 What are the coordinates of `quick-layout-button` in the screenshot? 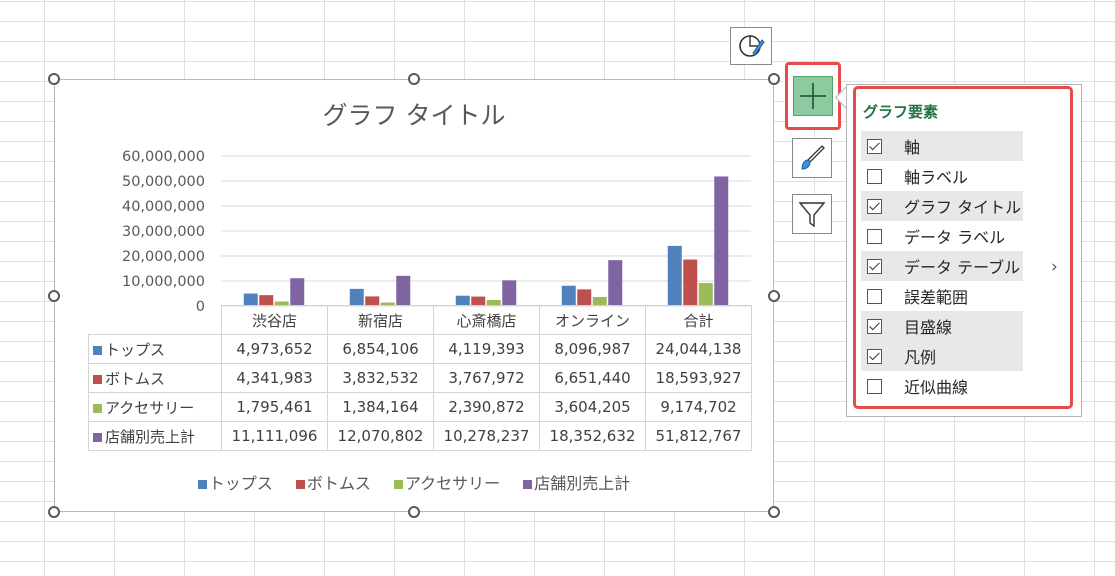 It's located at (751, 46).